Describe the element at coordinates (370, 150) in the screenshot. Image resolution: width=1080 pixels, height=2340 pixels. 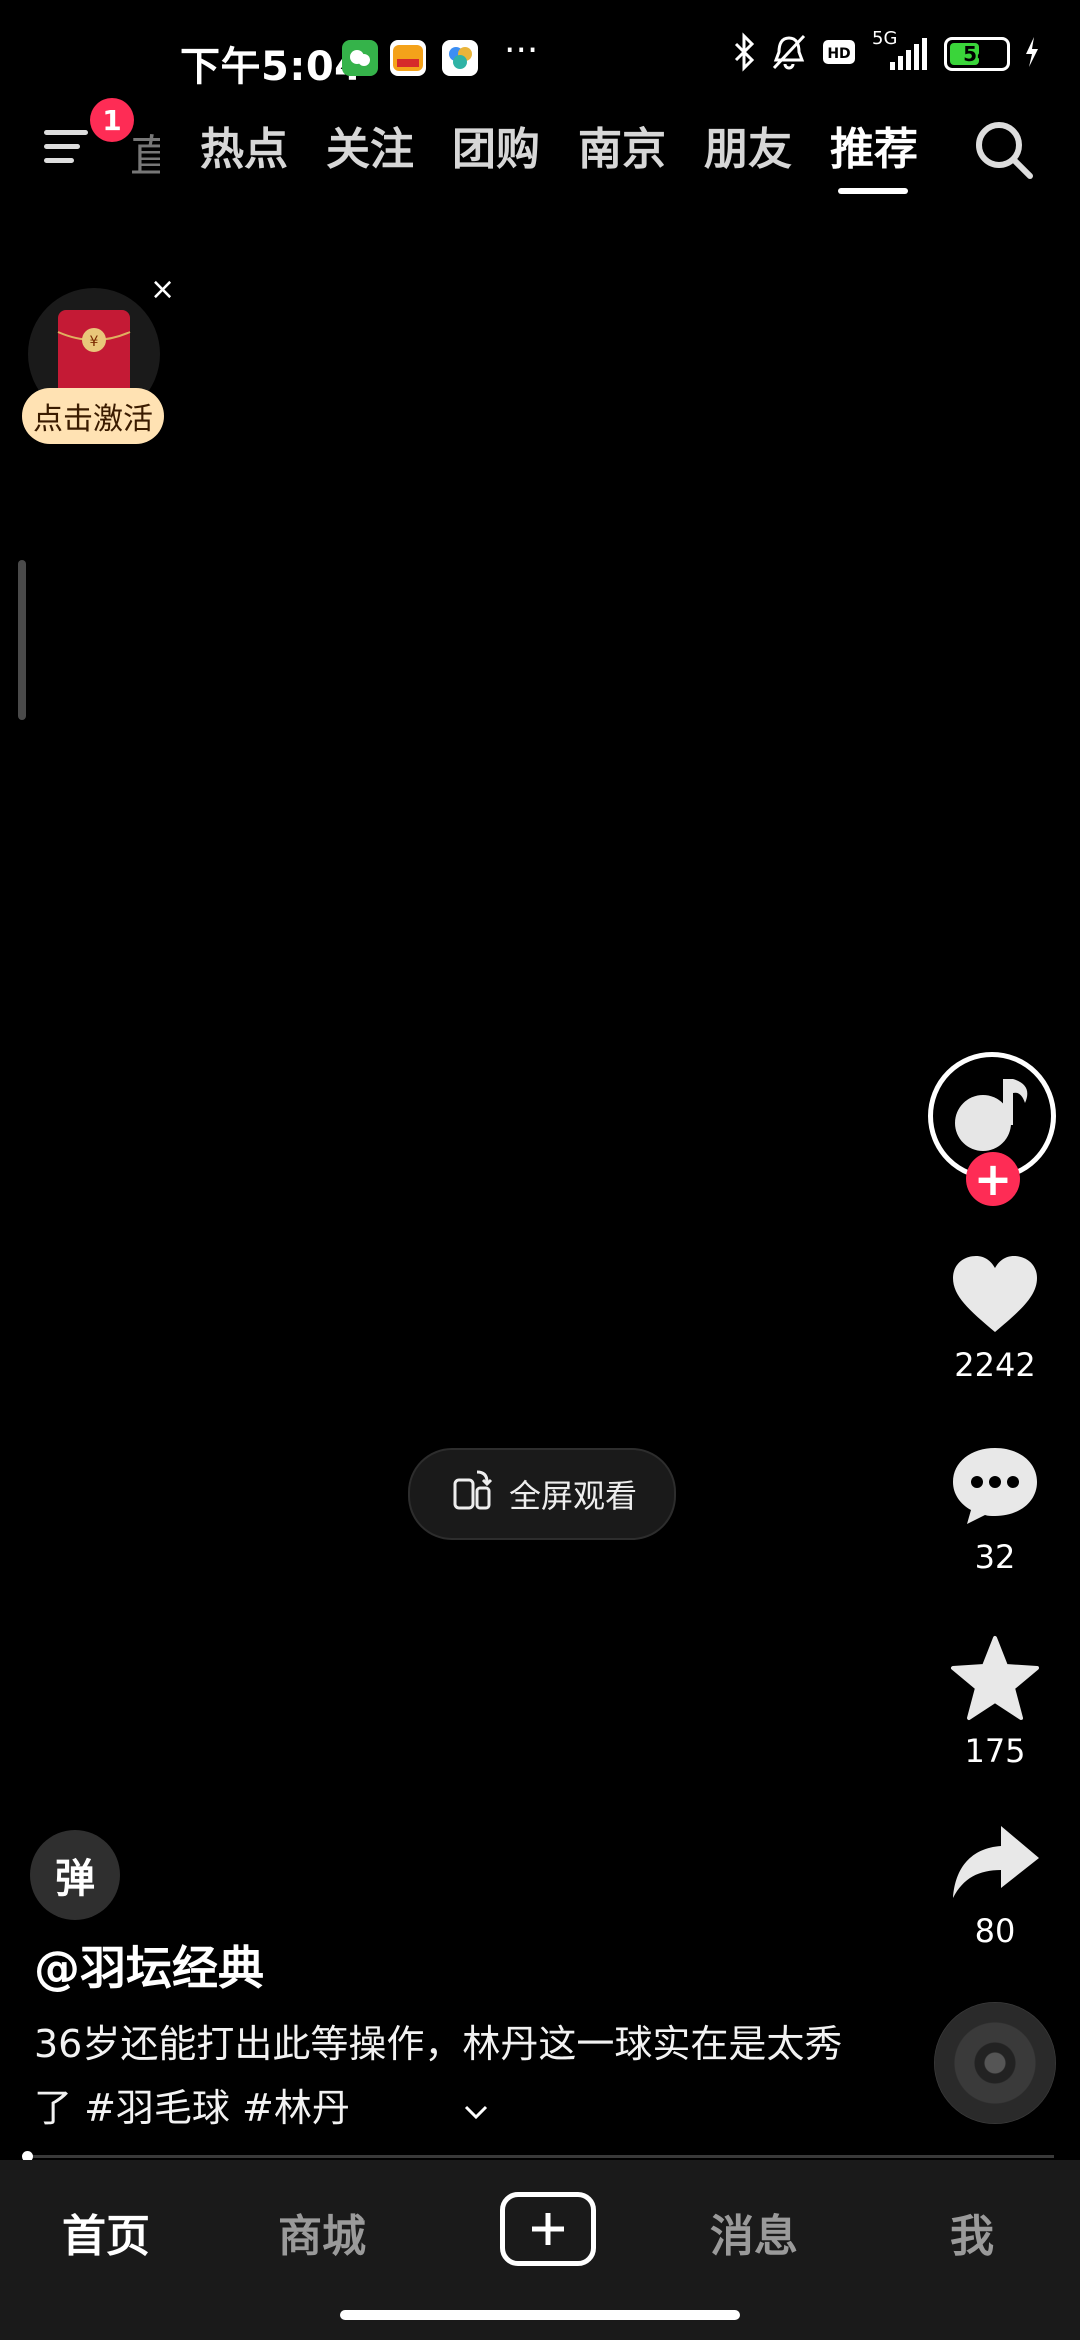
I see `tab-following: 关注` at that location.